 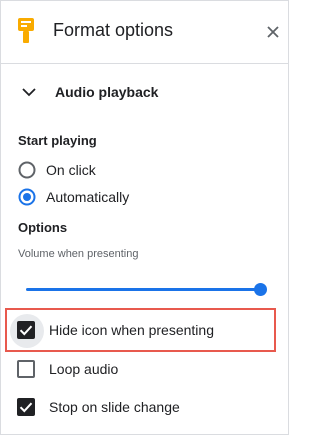 I want to click on volume-label: Volume when presenting, so click(x=78, y=254).